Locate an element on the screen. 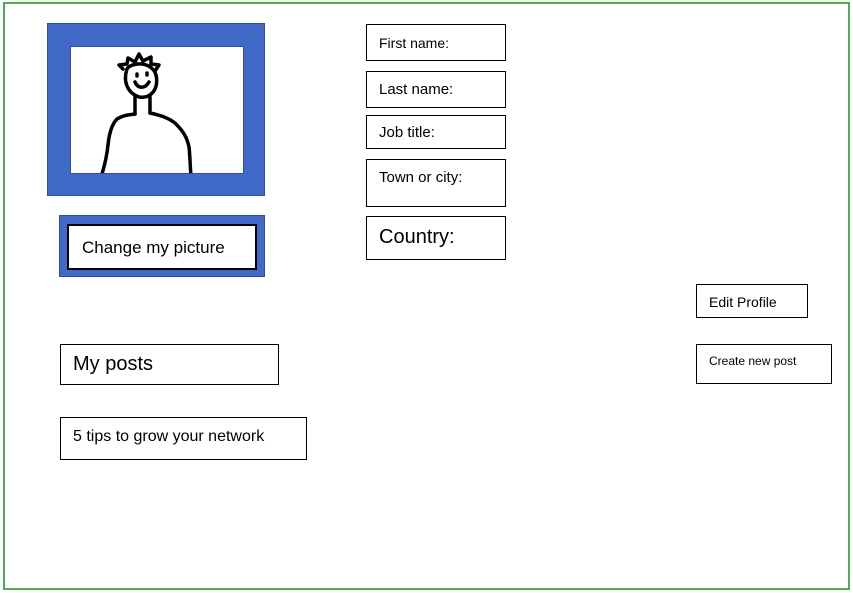 The height and width of the screenshot is (593, 853). profile-picture is located at coordinates (157, 112).